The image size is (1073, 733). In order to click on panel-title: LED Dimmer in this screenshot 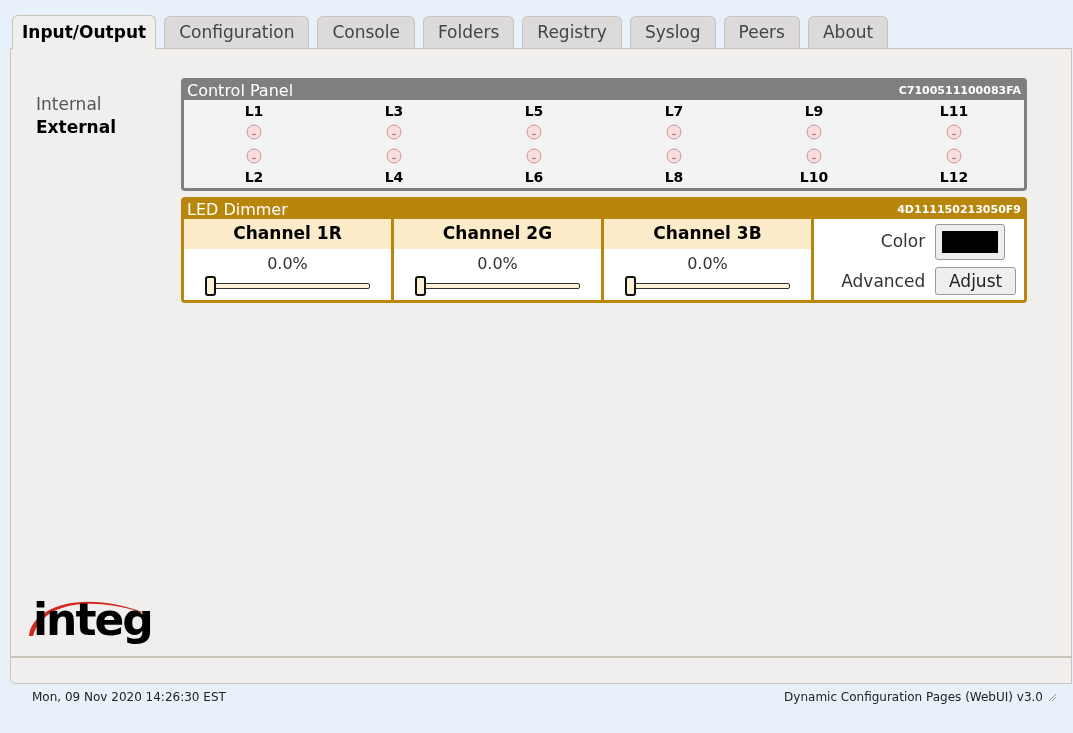, I will do `click(237, 209)`.